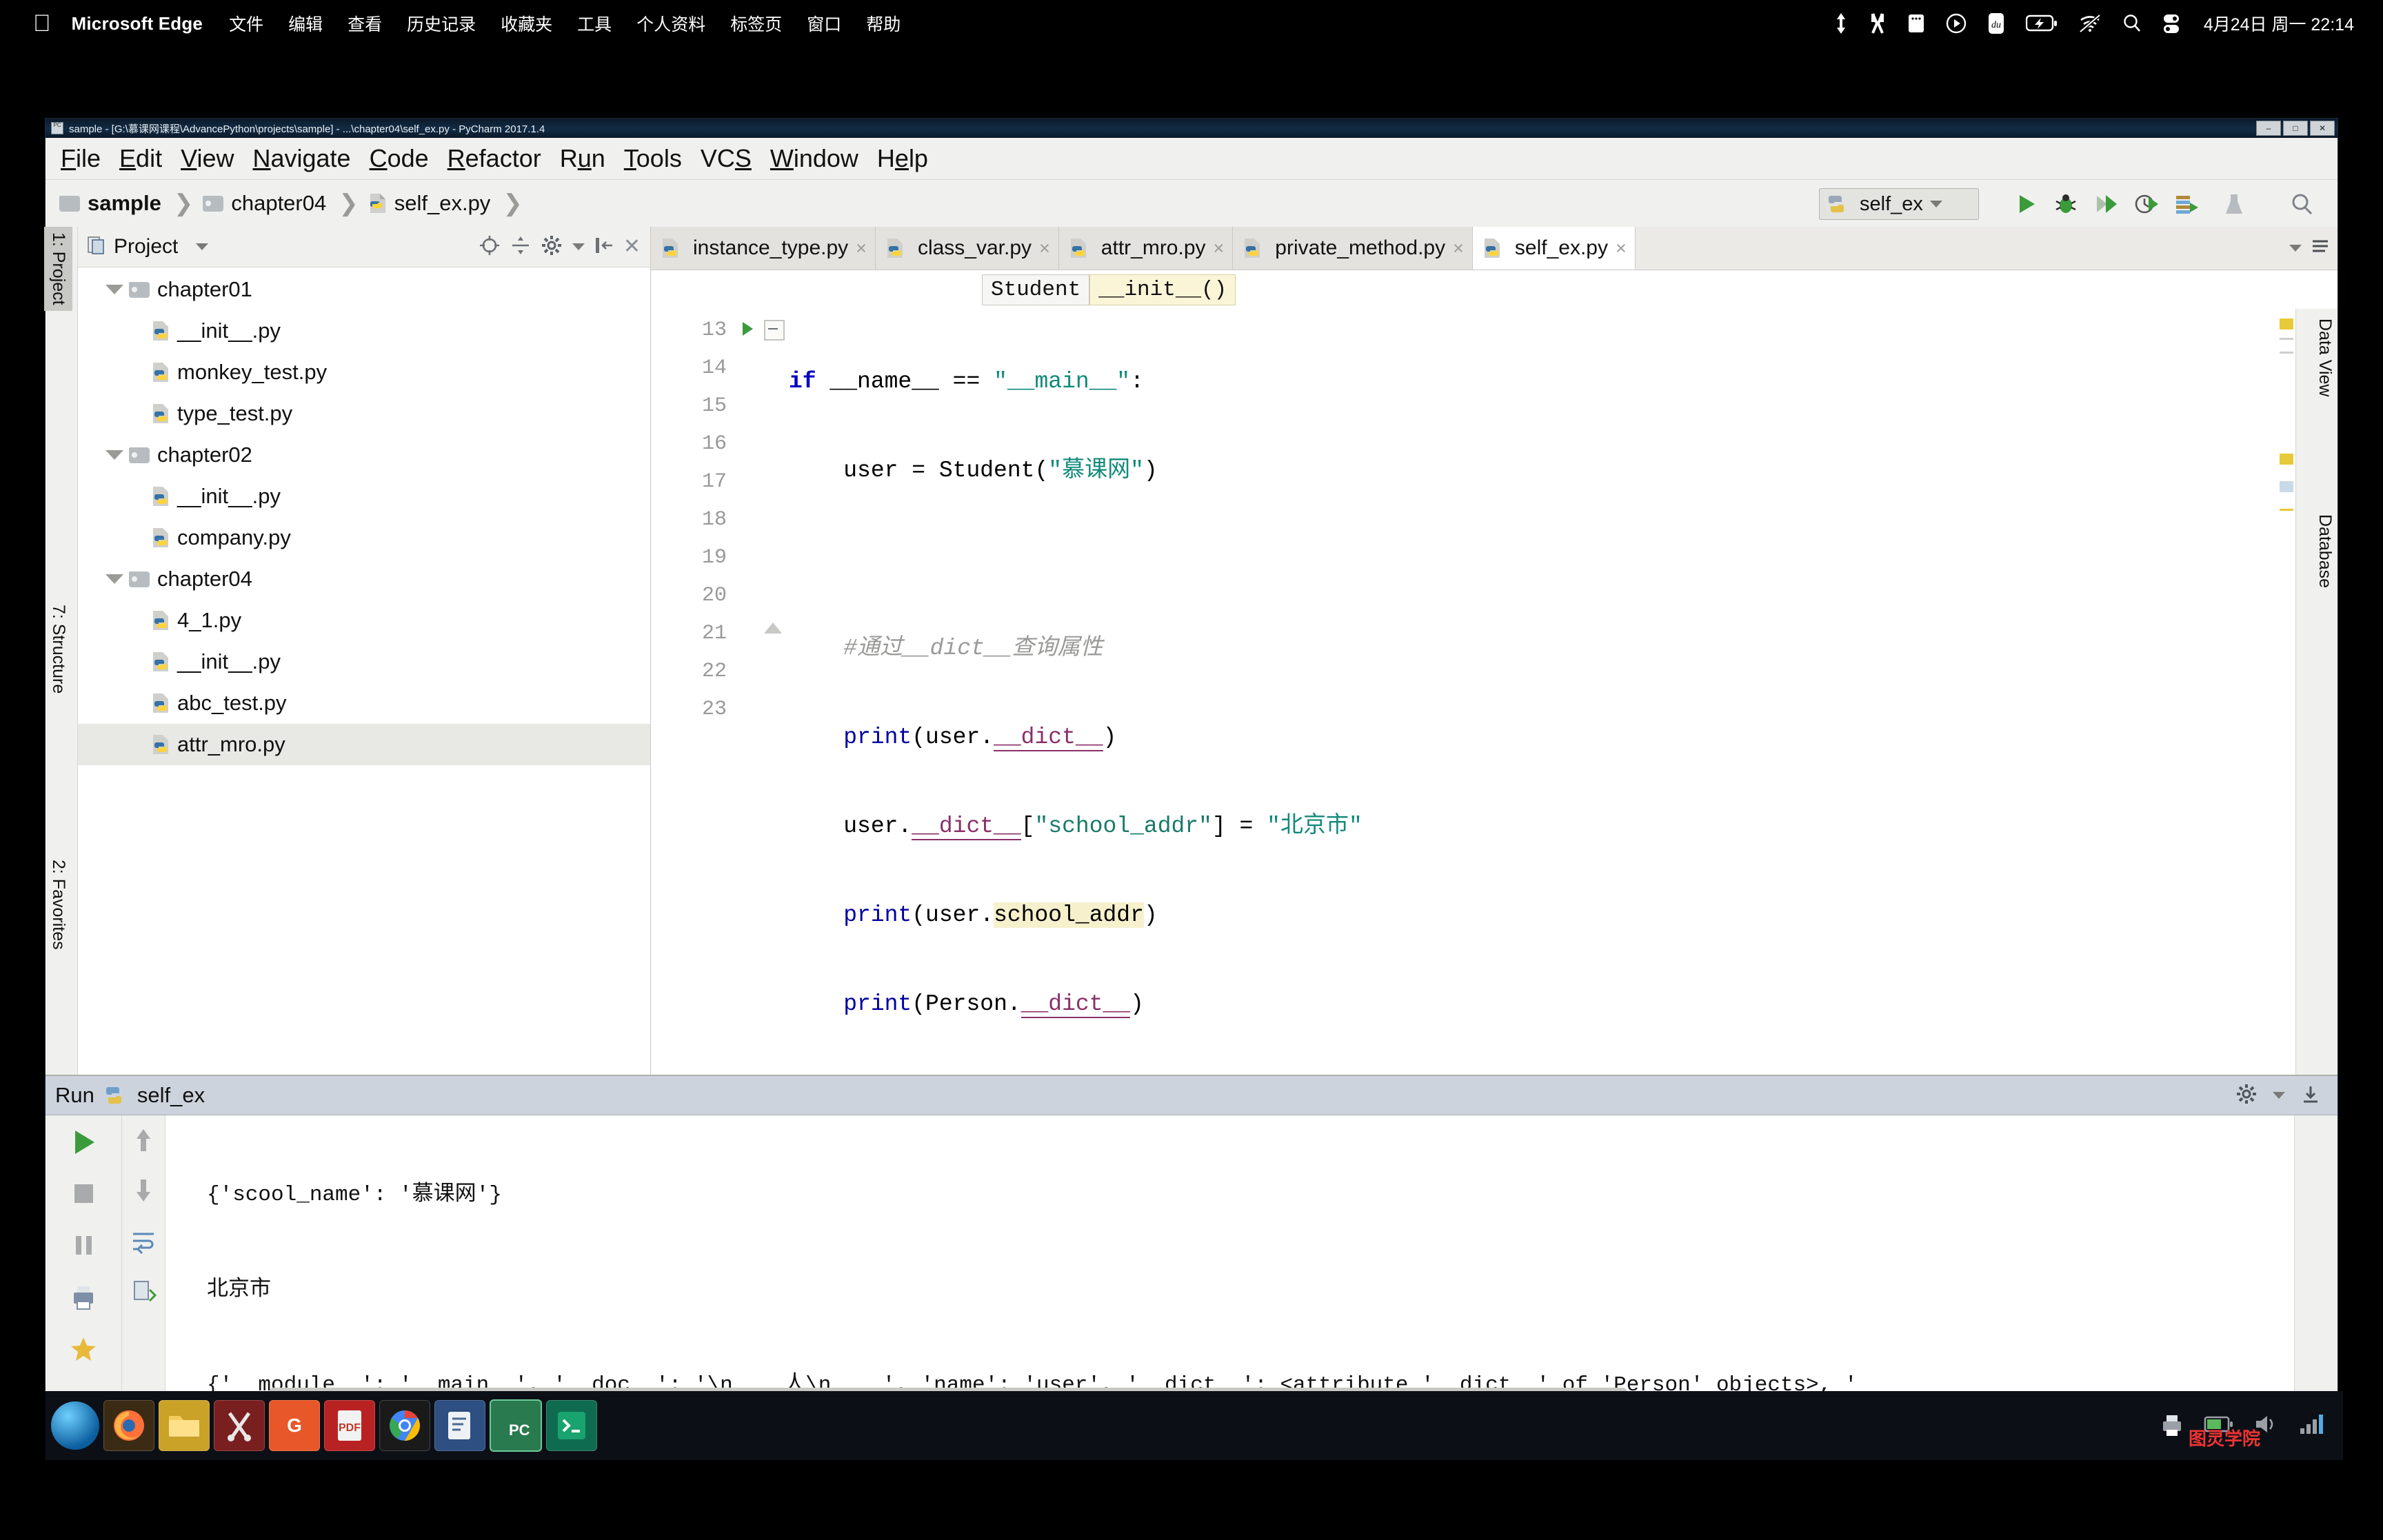  What do you see at coordinates (1353, 249) in the screenshot?
I see `editor-tab-private-method: private_method.py ×` at bounding box center [1353, 249].